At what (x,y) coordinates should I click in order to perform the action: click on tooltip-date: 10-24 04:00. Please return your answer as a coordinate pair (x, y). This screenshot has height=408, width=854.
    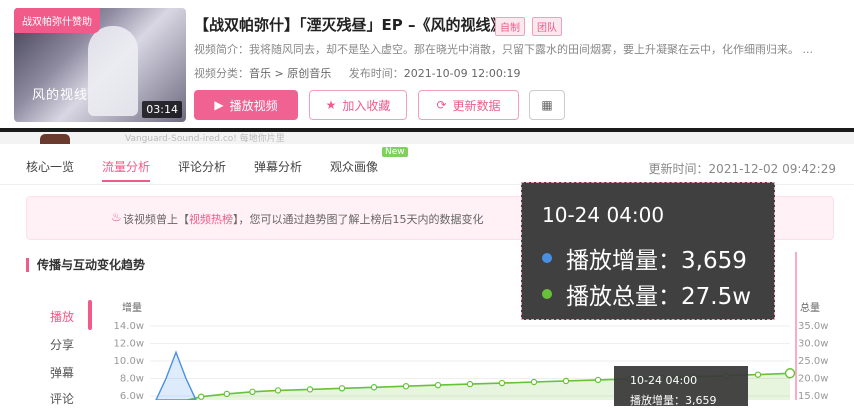
    Looking at the image, I should click on (603, 215).